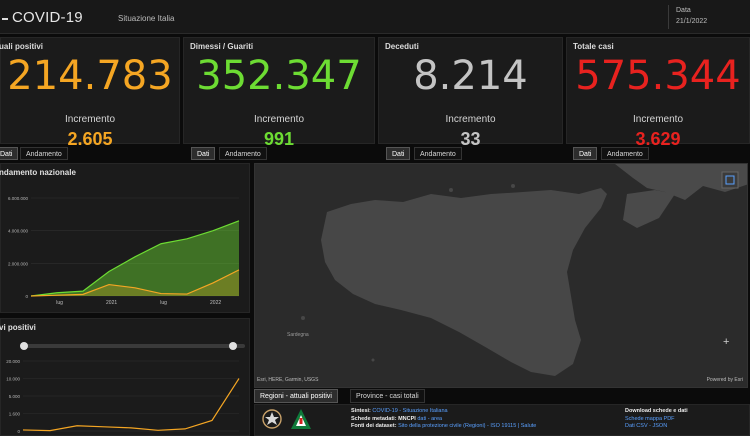  What do you see at coordinates (5, 16) in the screenshot?
I see `menu-icon` at bounding box center [5, 16].